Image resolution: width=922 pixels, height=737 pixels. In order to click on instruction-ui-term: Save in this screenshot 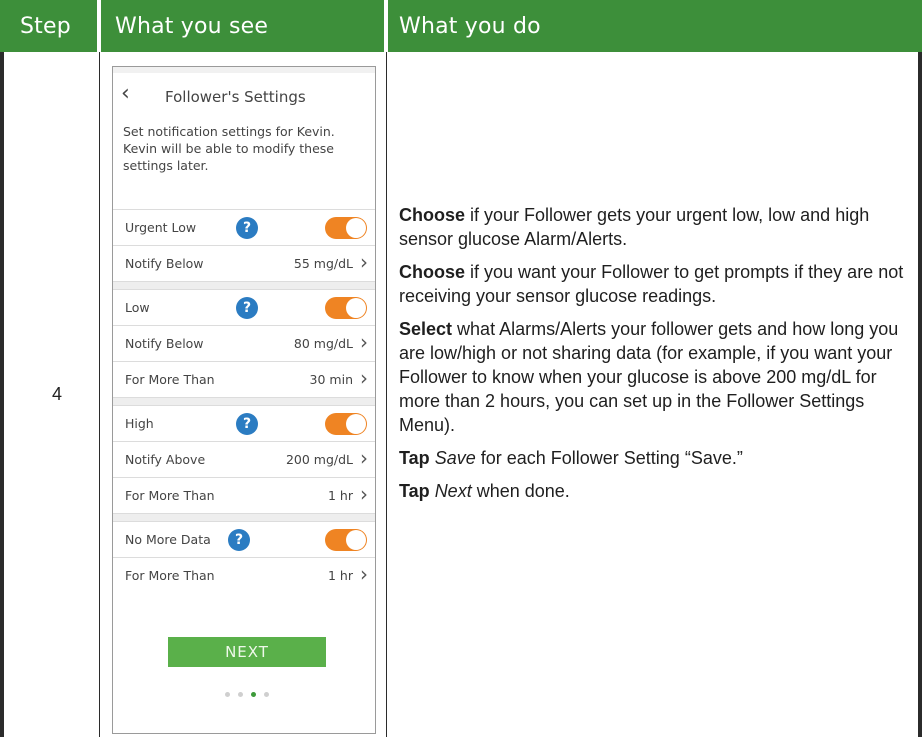, I will do `click(455, 458)`.